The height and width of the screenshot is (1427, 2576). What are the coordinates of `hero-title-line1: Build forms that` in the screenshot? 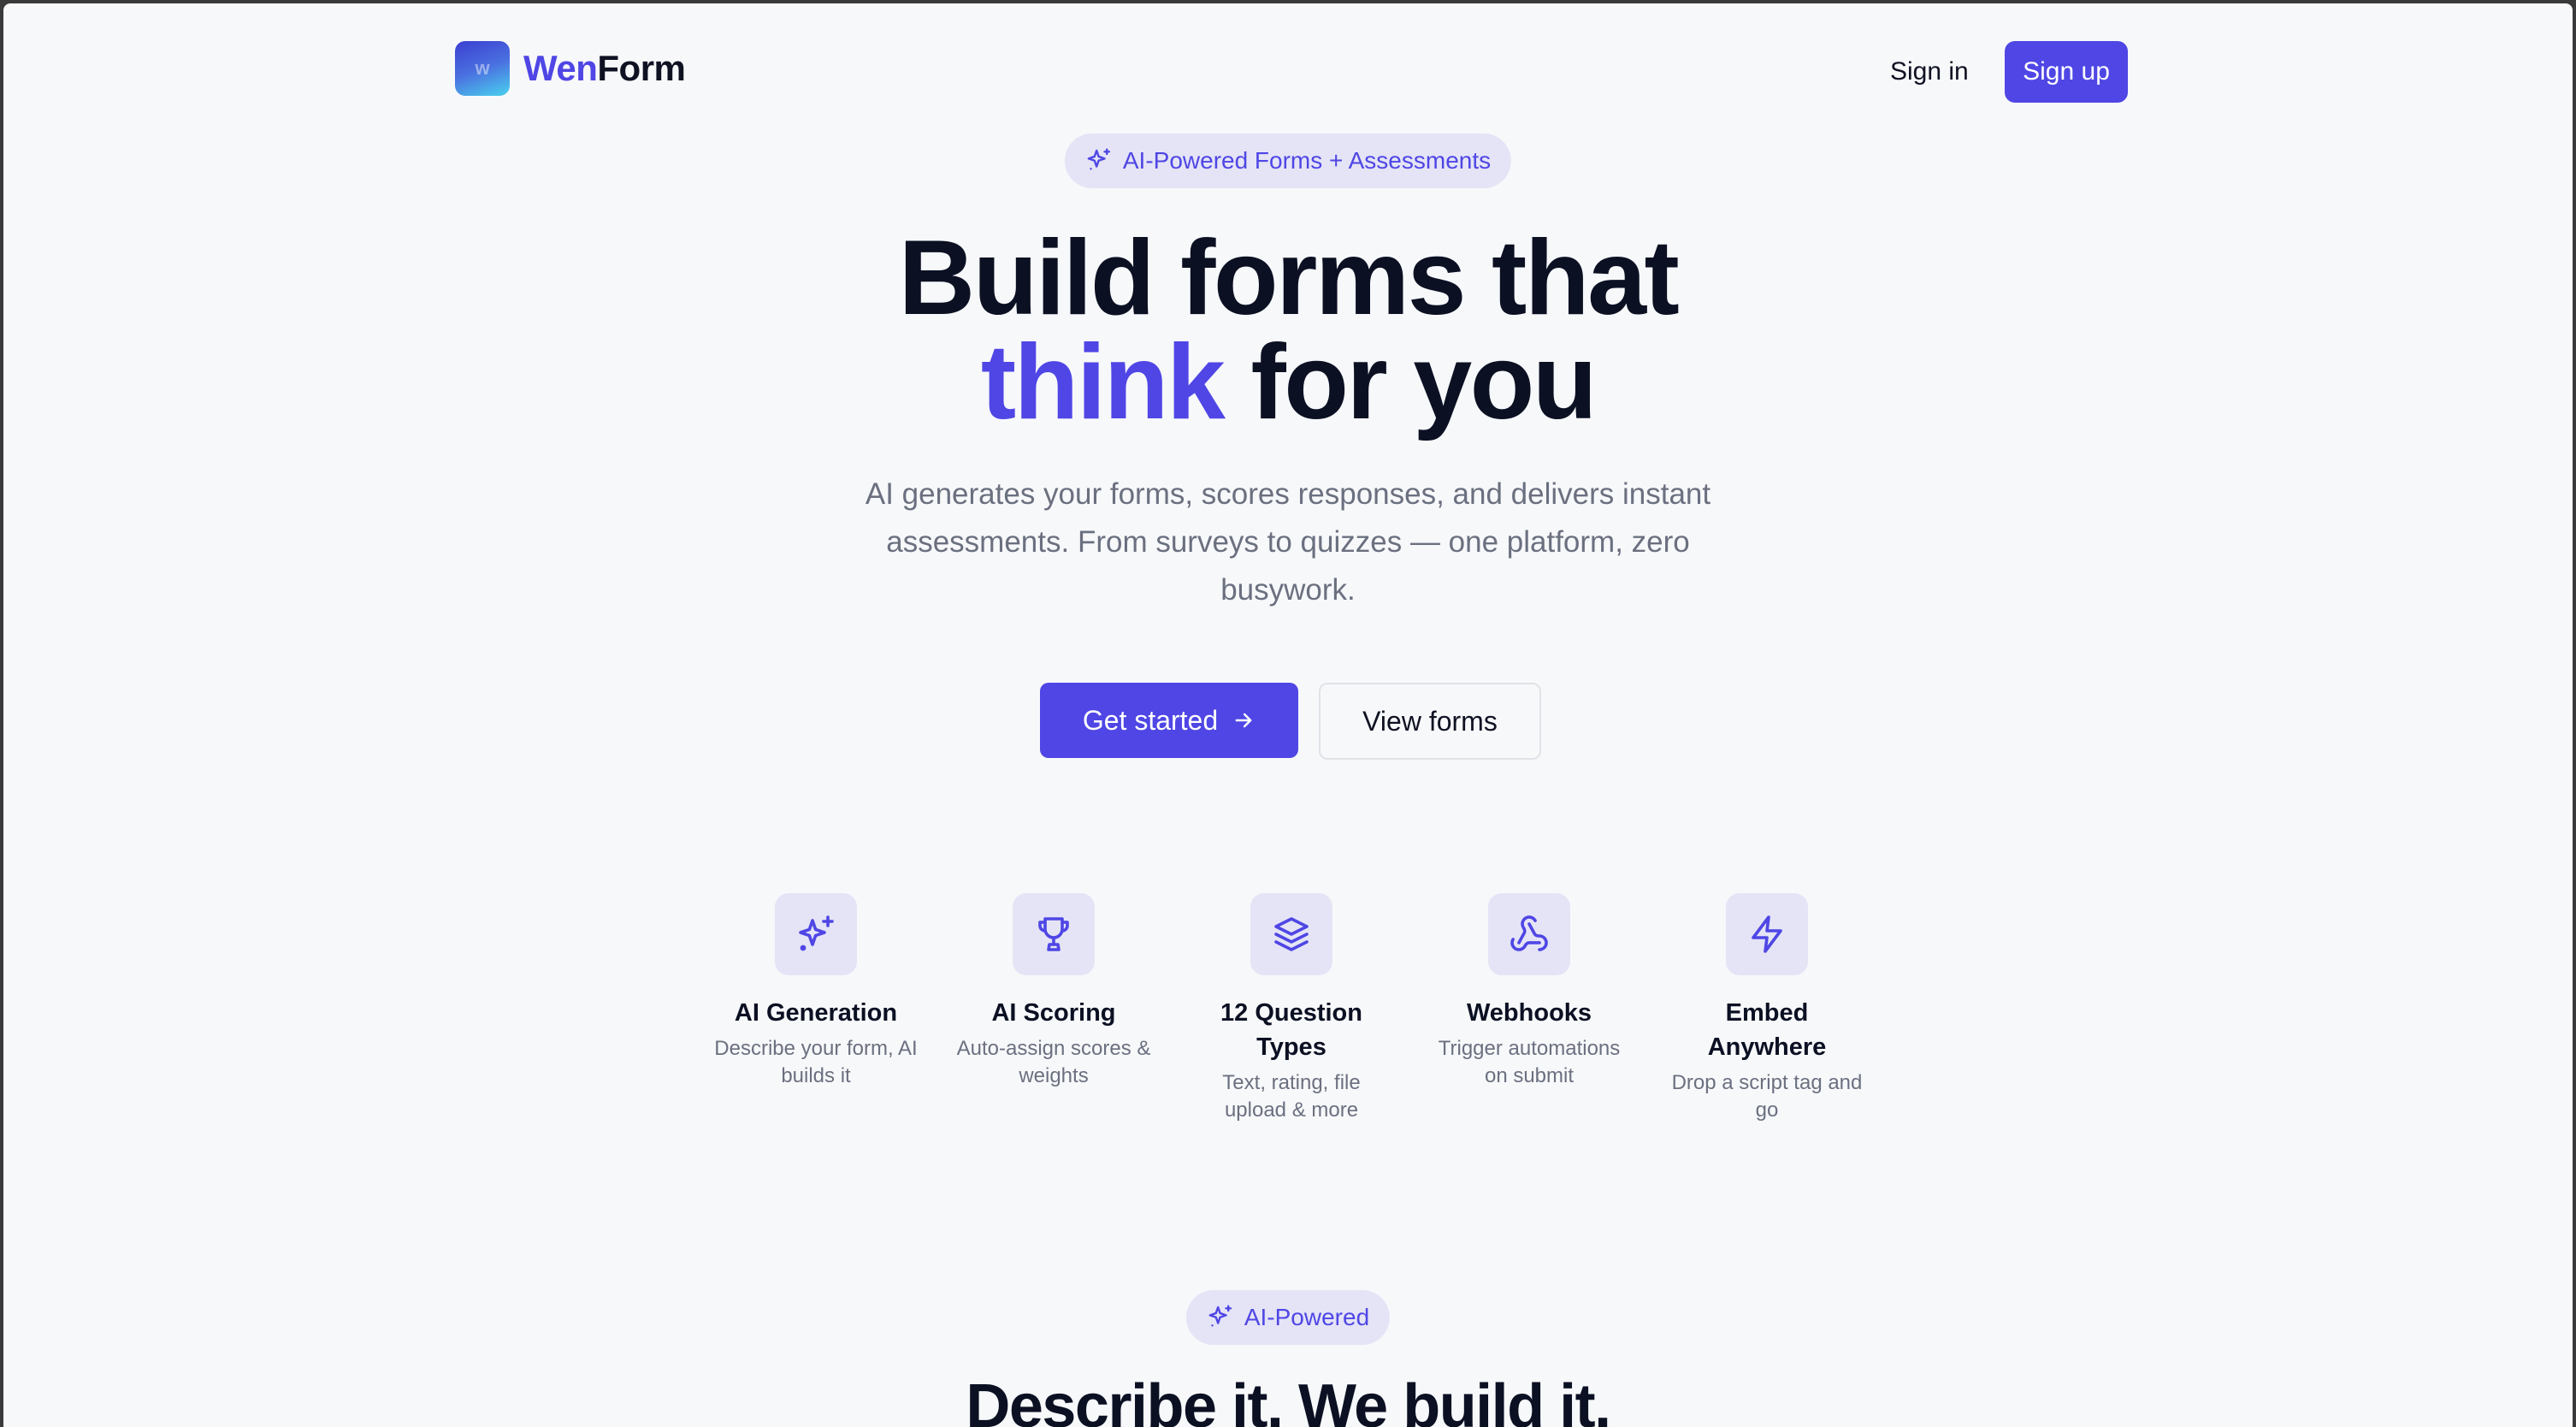 It's located at (1289, 278).